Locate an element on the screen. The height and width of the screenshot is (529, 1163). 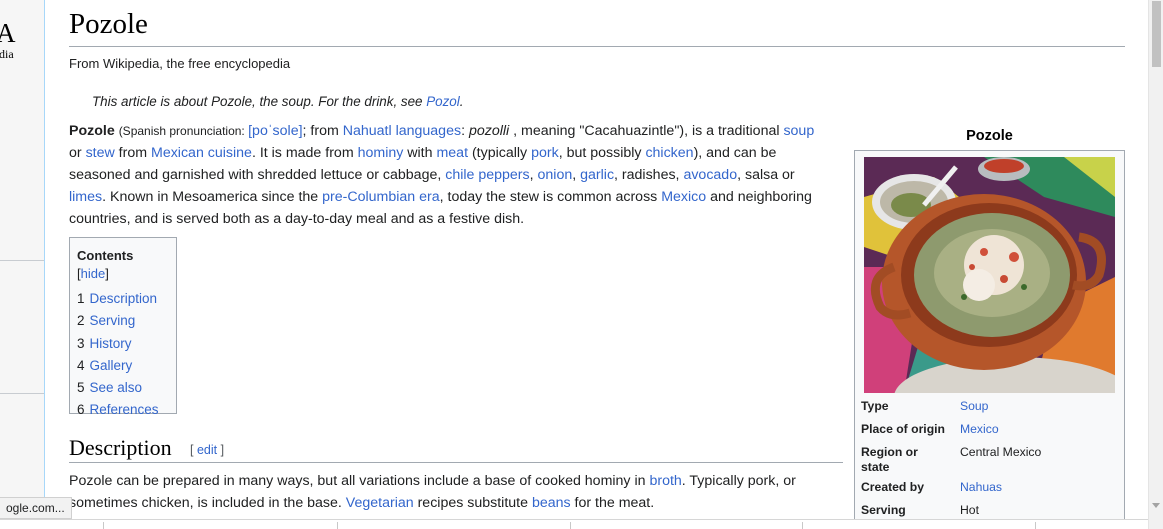
infobox-label: Type is located at coordinates (875, 406).